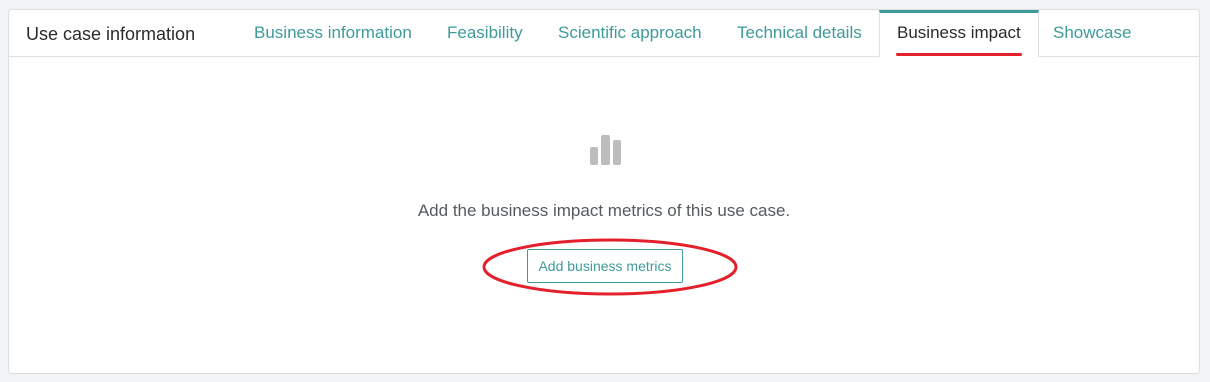 This screenshot has width=1210, height=382. Describe the element at coordinates (333, 33) in the screenshot. I see `tab-business-information: Business information` at that location.